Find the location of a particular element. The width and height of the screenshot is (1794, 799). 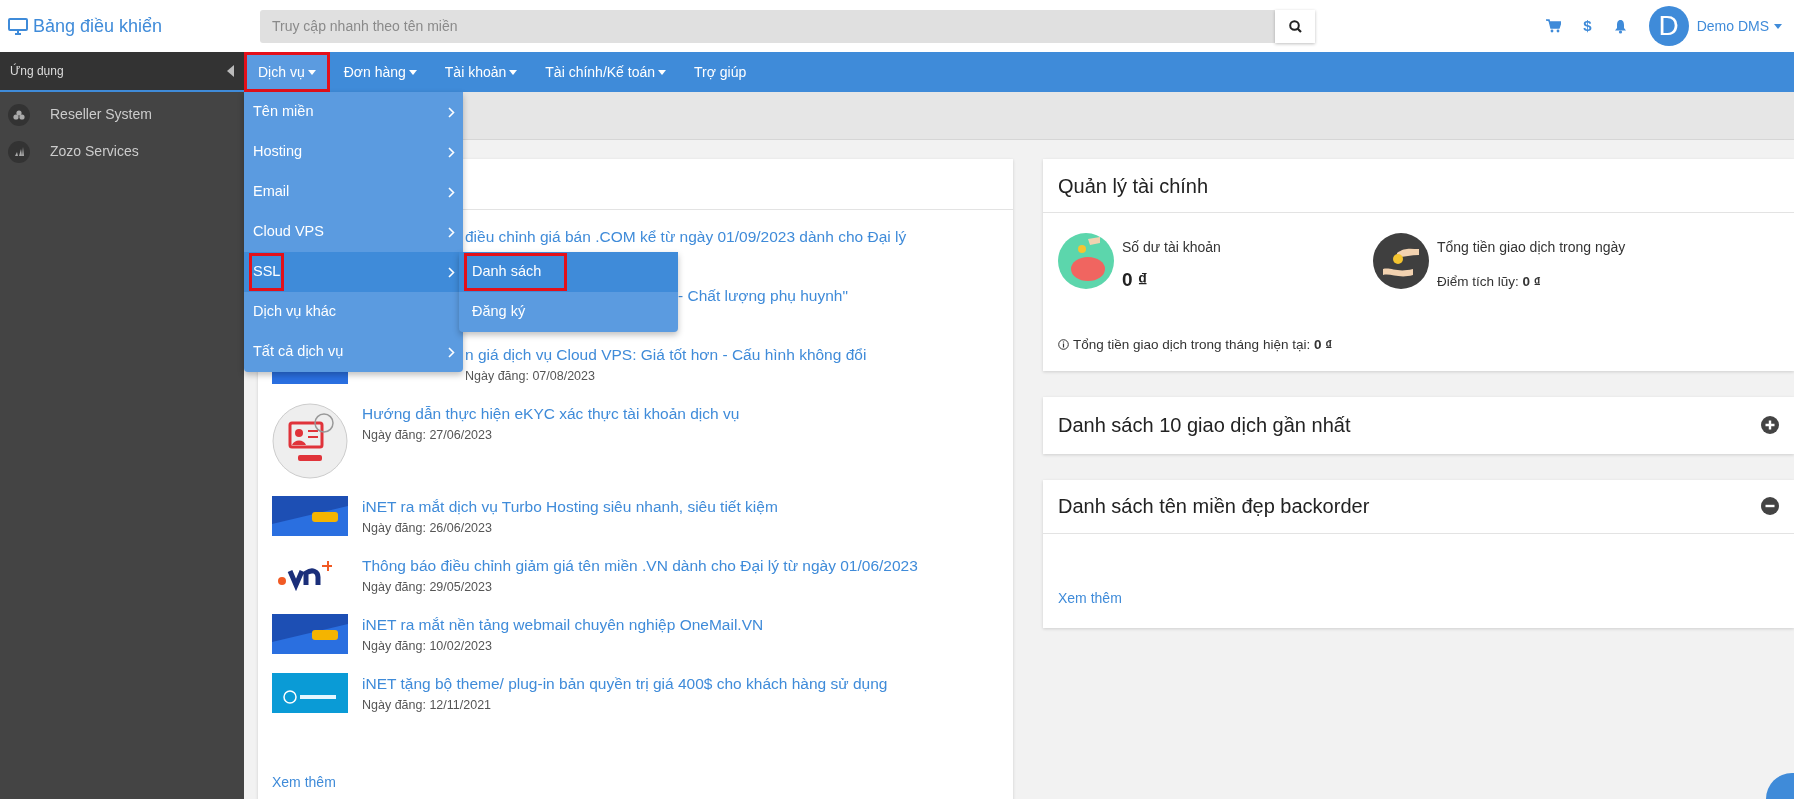

sidebar-item: Zozo Services is located at coordinates (122, 151).